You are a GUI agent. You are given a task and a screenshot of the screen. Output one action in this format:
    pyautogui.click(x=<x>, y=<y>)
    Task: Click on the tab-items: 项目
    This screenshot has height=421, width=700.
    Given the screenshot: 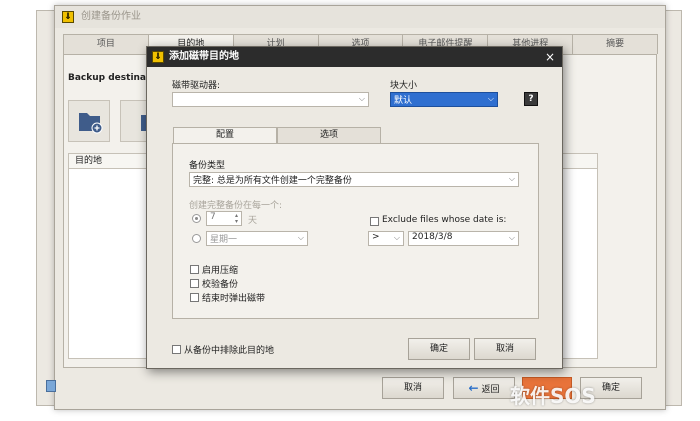 What is the action you would take?
    pyautogui.click(x=106, y=44)
    